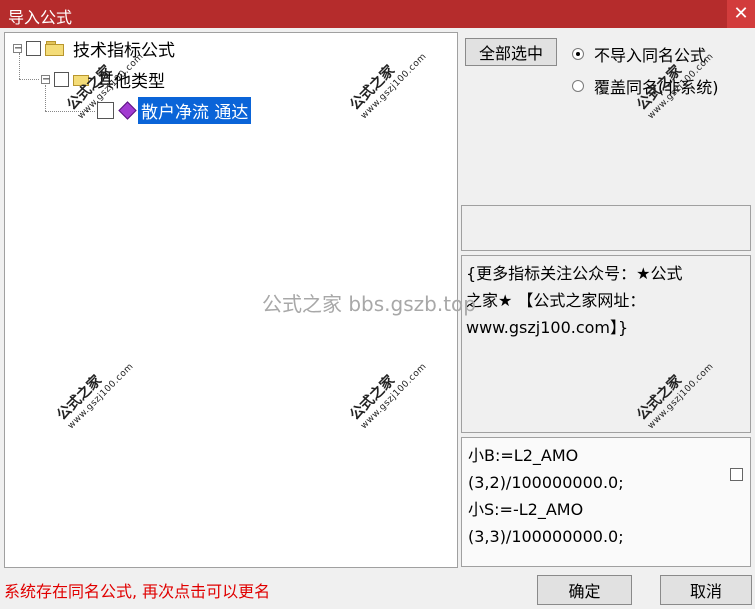 The height and width of the screenshot is (609, 755). I want to click on tree-label-leaf: 散户净流 通达, so click(195, 110).